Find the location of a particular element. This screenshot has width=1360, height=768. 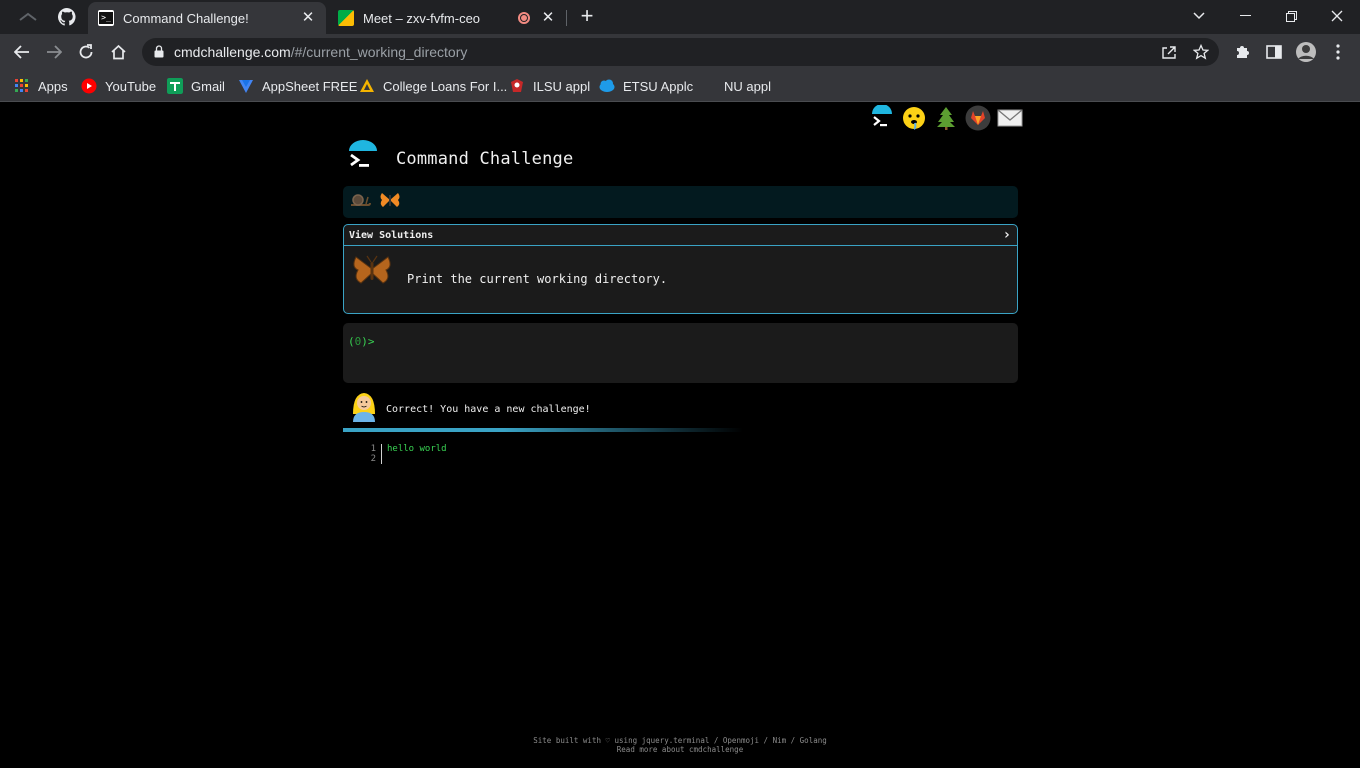

url-path: /#/current_working_directory is located at coordinates (379, 52).